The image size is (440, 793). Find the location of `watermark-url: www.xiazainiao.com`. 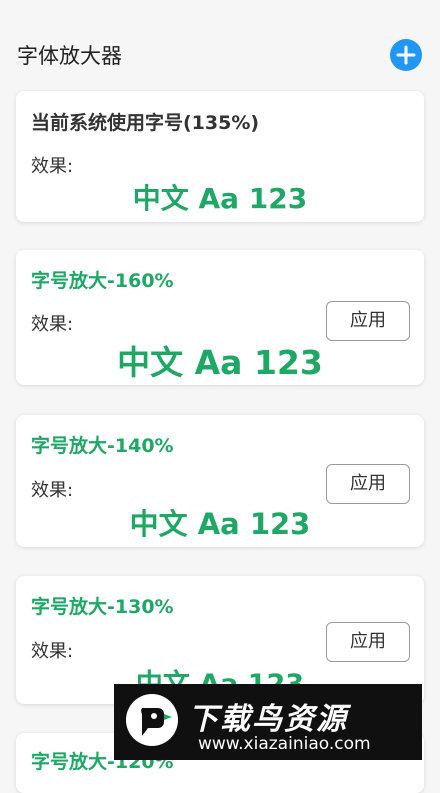

watermark-url: www.xiazainiao.com is located at coordinates (284, 744).